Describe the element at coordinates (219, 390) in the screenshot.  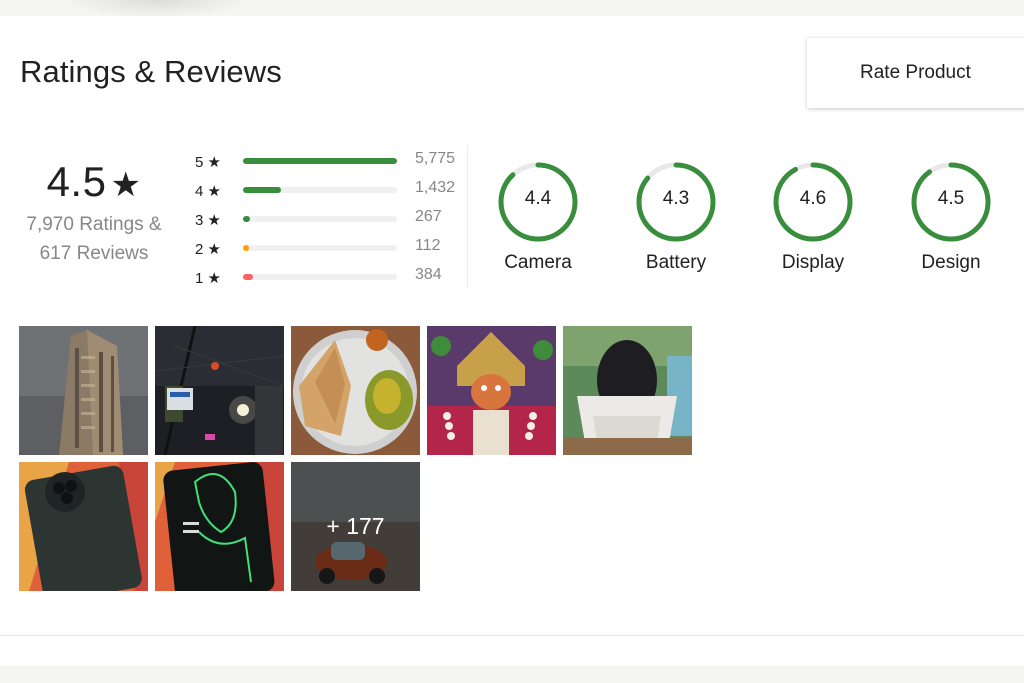
I see `review-photo-street-night` at that location.